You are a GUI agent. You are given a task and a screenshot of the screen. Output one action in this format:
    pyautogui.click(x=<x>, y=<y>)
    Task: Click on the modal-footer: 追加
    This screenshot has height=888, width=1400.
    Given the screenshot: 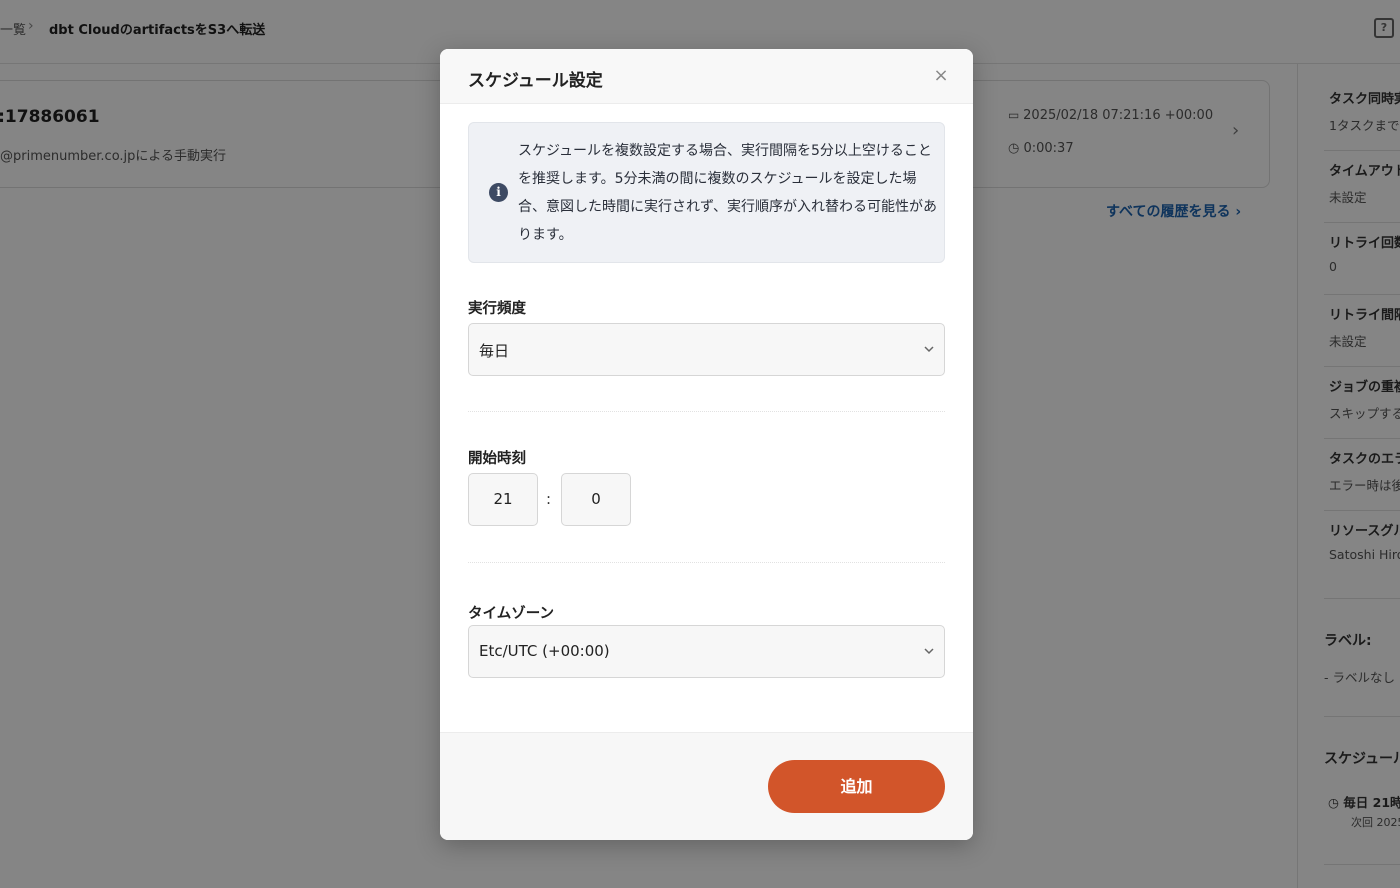 What is the action you would take?
    pyautogui.click(x=706, y=786)
    